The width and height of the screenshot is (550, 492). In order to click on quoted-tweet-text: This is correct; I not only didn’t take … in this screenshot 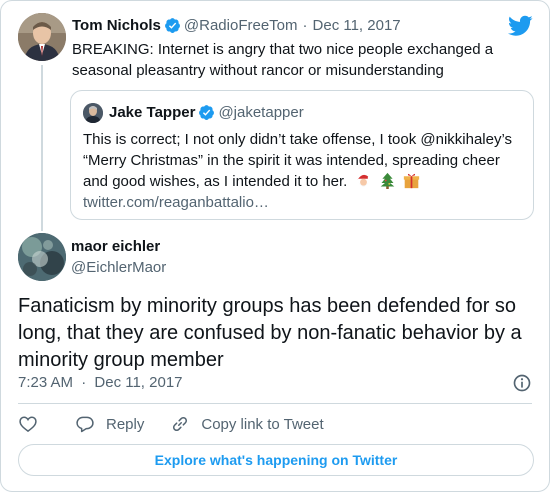, I will do `click(298, 160)`.